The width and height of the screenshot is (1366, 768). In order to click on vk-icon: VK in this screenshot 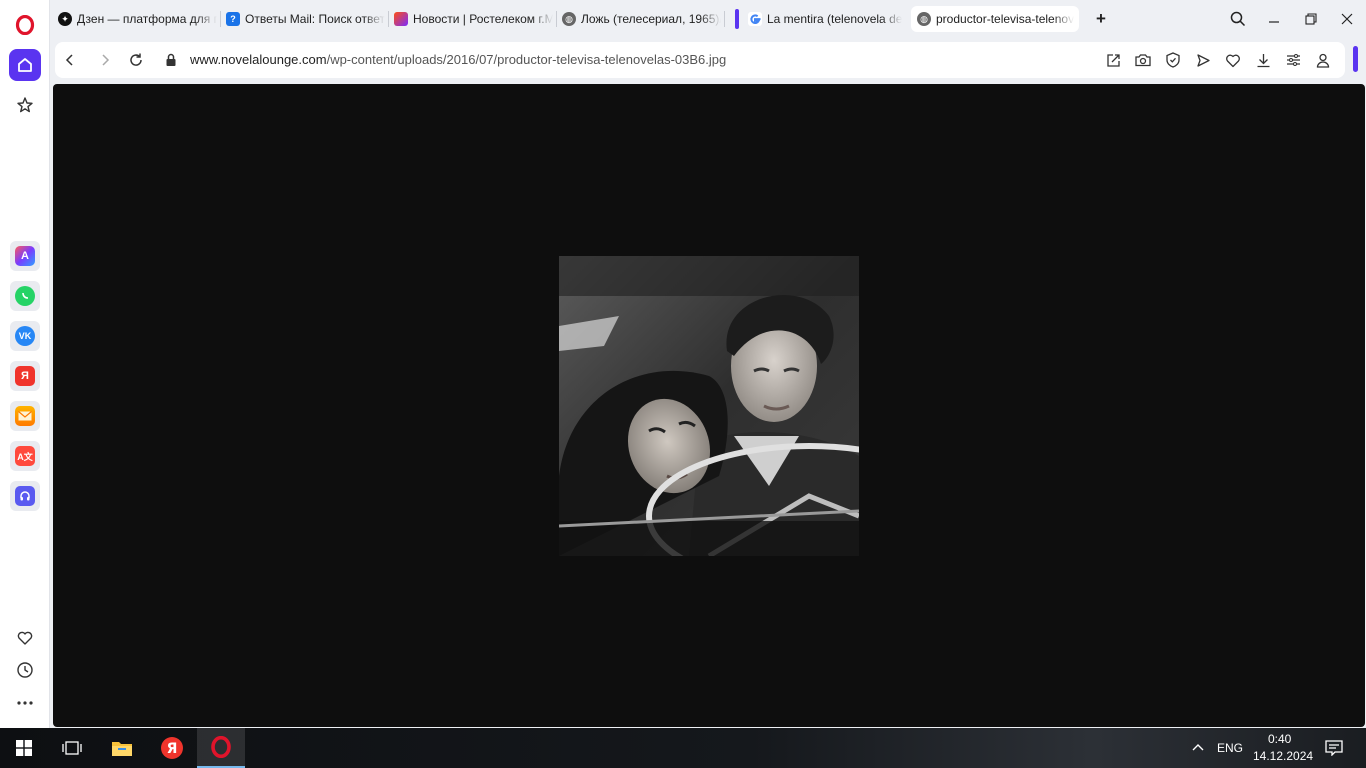, I will do `click(25, 336)`.